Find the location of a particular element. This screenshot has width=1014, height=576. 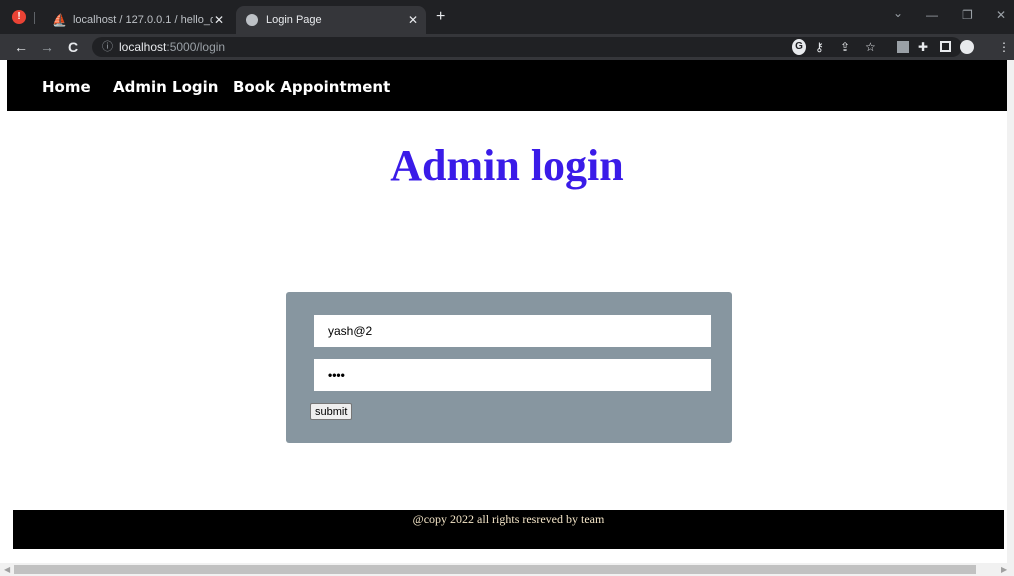

puzzle-icon: ✚ is located at coordinates (923, 47).